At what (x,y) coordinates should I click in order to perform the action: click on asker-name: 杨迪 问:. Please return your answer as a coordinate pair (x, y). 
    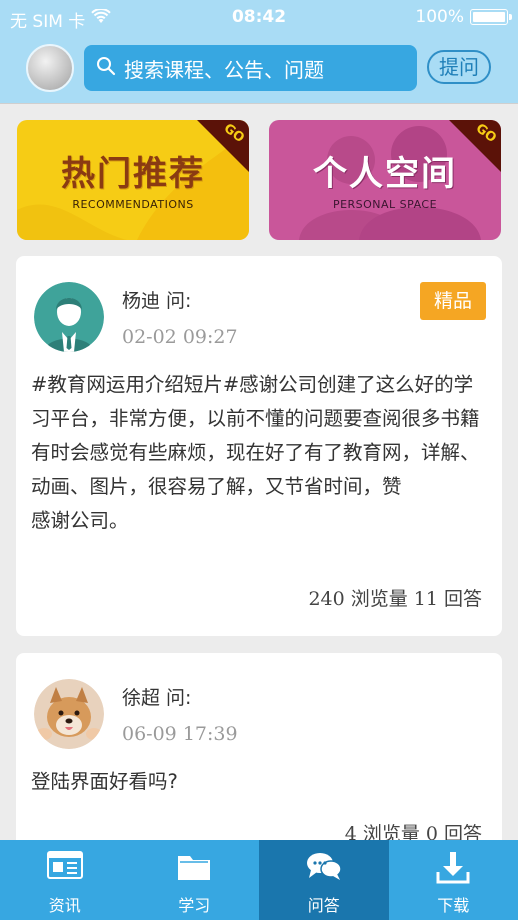
    Looking at the image, I should click on (157, 301).